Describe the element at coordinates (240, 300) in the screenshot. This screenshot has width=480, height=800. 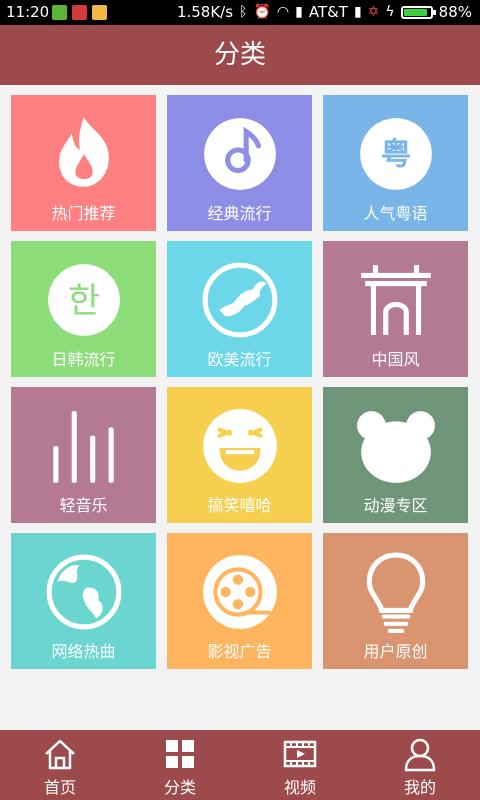
I see `globe-world-icon` at that location.